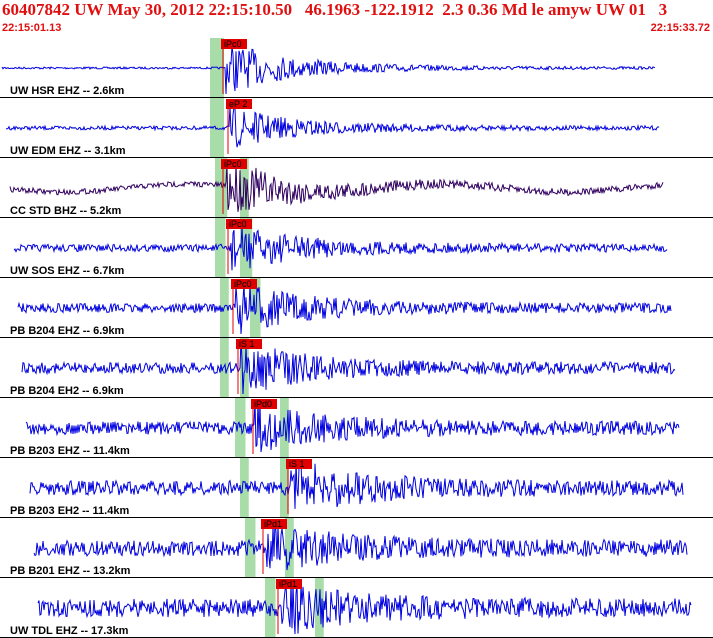 This screenshot has height=638, width=713. Describe the element at coordinates (238, 104) in the screenshot. I see `pick-label: eP 2` at that location.